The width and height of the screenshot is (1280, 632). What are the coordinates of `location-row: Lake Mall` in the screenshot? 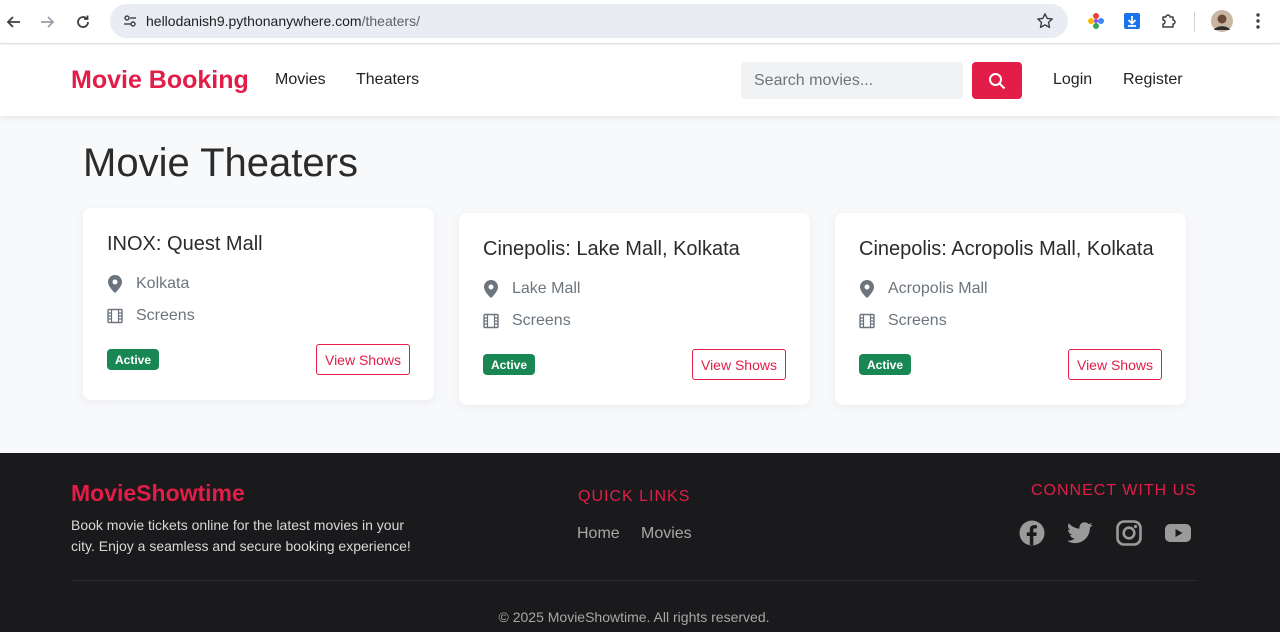 It's located at (531, 289).